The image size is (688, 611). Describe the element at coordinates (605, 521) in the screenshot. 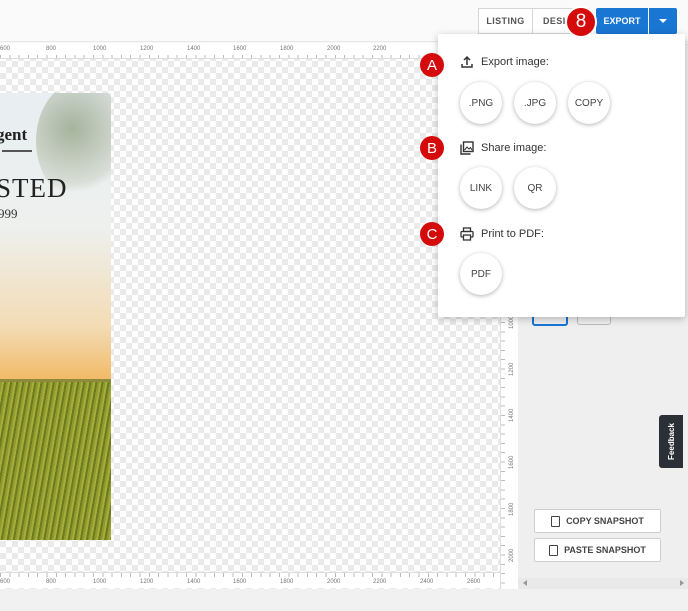

I see `copy-snapshot-label: COPY SNAPSHOT` at that location.